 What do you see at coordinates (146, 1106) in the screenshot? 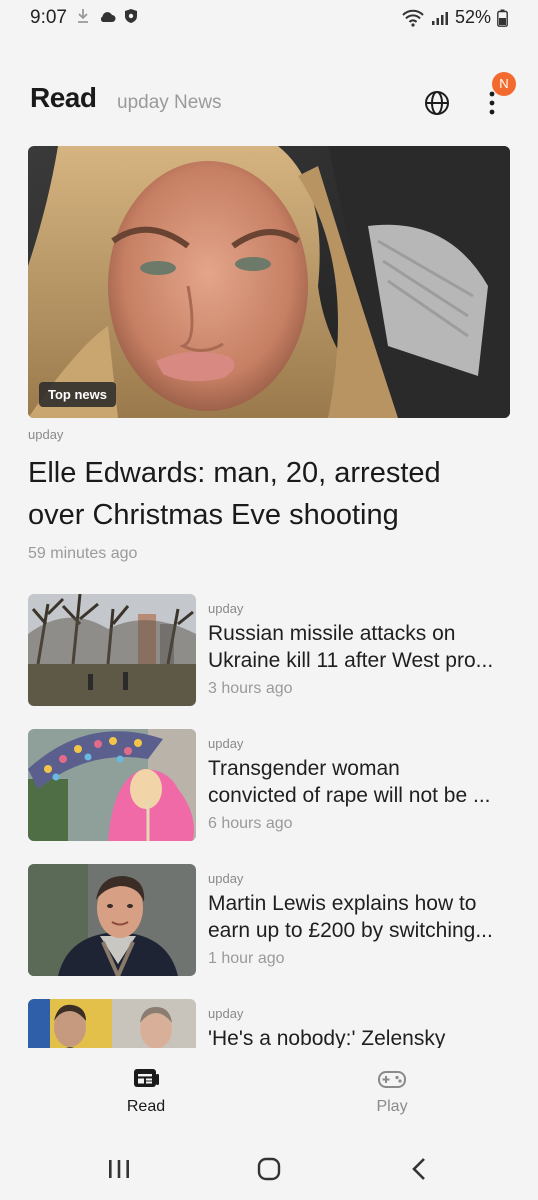
I see `tab-read-label: Read` at bounding box center [146, 1106].